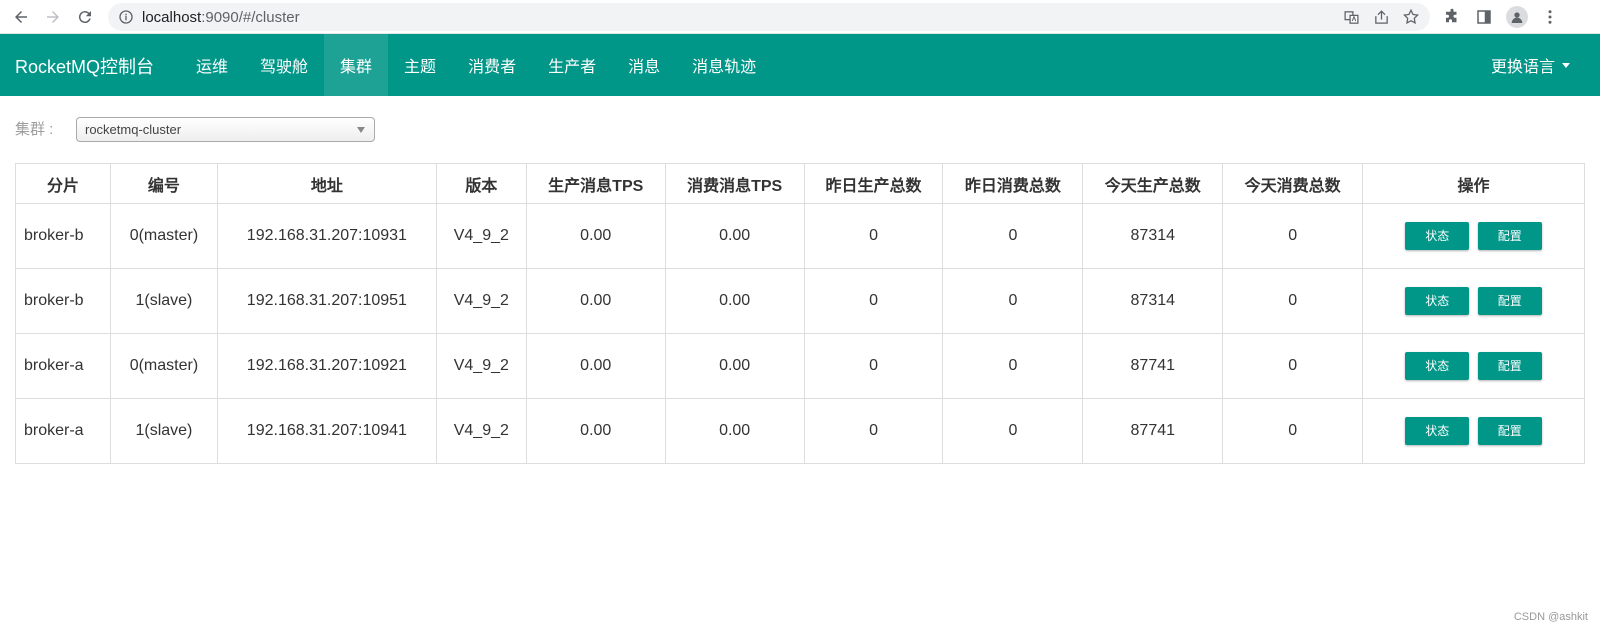 The width and height of the screenshot is (1600, 629). What do you see at coordinates (595, 183) in the screenshot?
I see `header-produce-tps: 生产消息TPS` at bounding box center [595, 183].